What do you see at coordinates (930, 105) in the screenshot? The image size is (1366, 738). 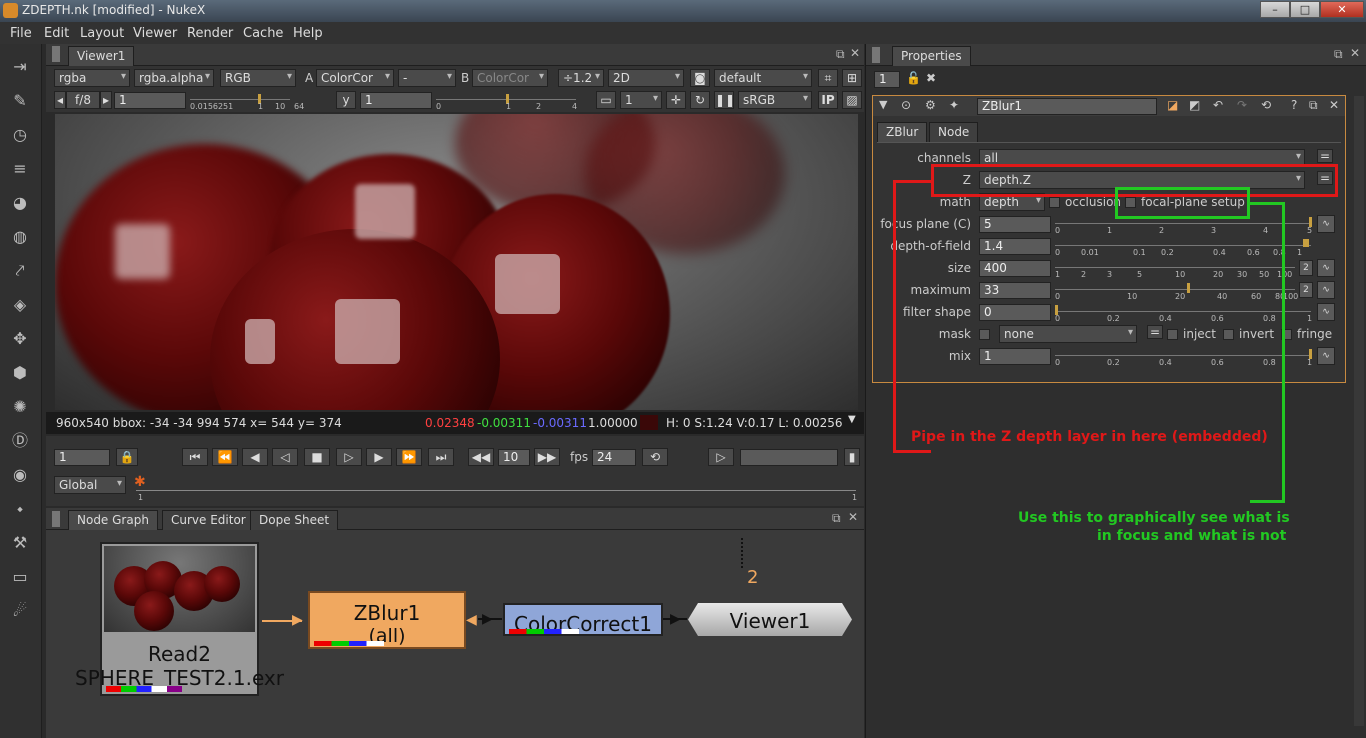 I see `node-color-icon: ⚙` at bounding box center [930, 105].